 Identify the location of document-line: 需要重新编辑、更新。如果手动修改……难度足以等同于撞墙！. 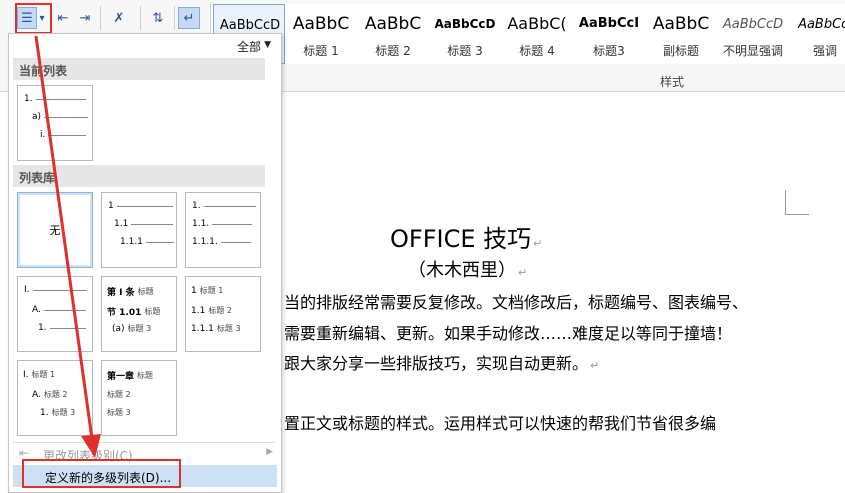
(508, 332).